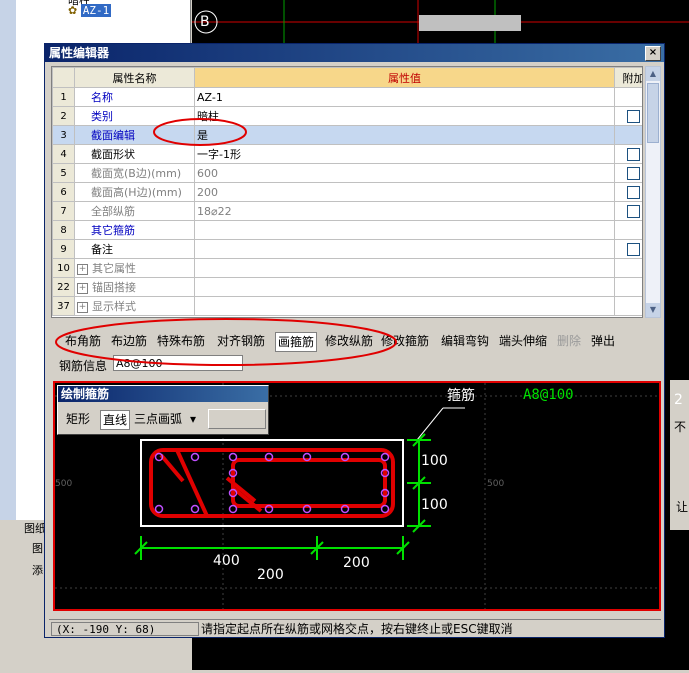 This screenshot has height=673, width=689. I want to click on property-row: 22 + 锚固搭接, so click(347, 287).